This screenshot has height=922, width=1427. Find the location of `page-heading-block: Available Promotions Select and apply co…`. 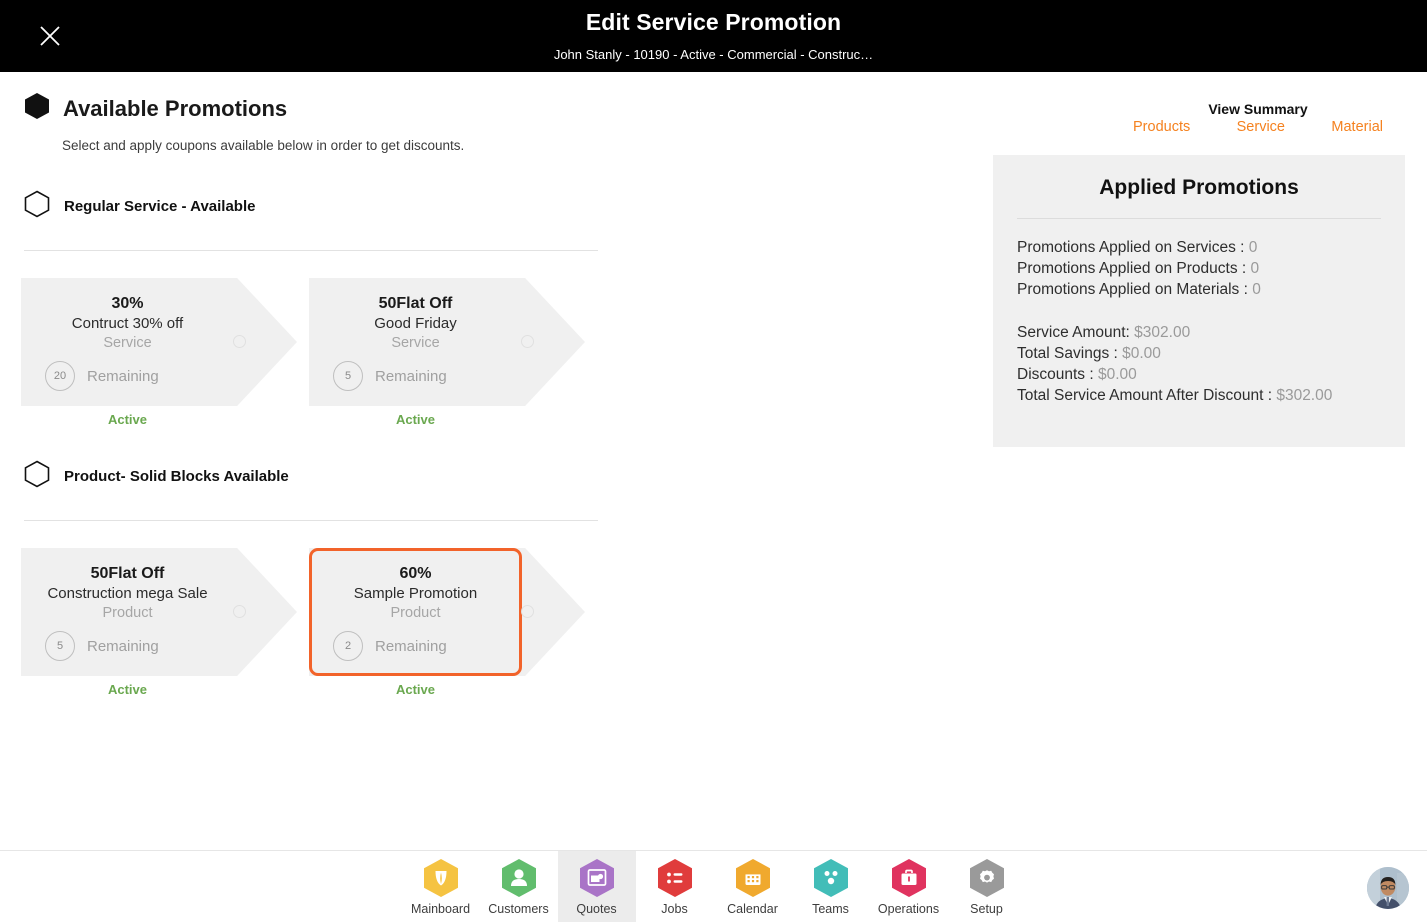

page-heading-block: Available Promotions Select and apply co… is located at coordinates (244, 122).